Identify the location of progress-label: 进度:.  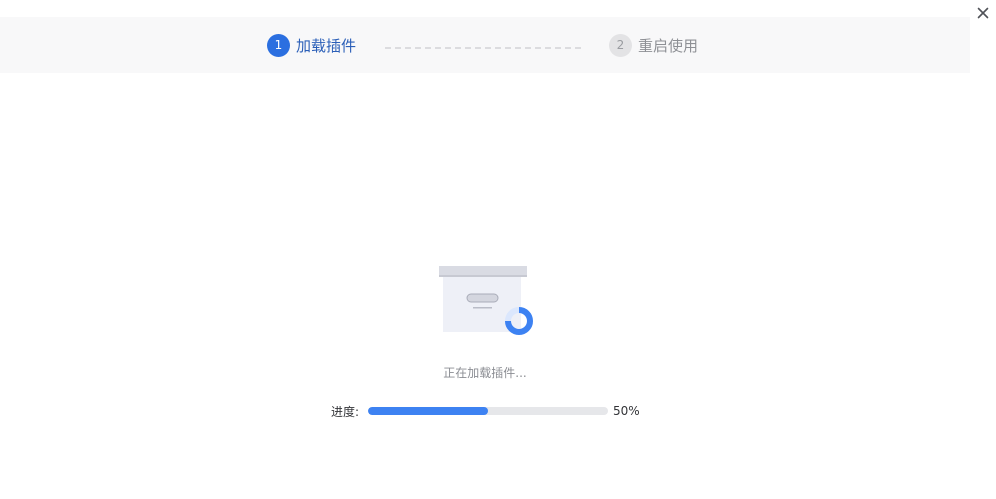
(345, 411).